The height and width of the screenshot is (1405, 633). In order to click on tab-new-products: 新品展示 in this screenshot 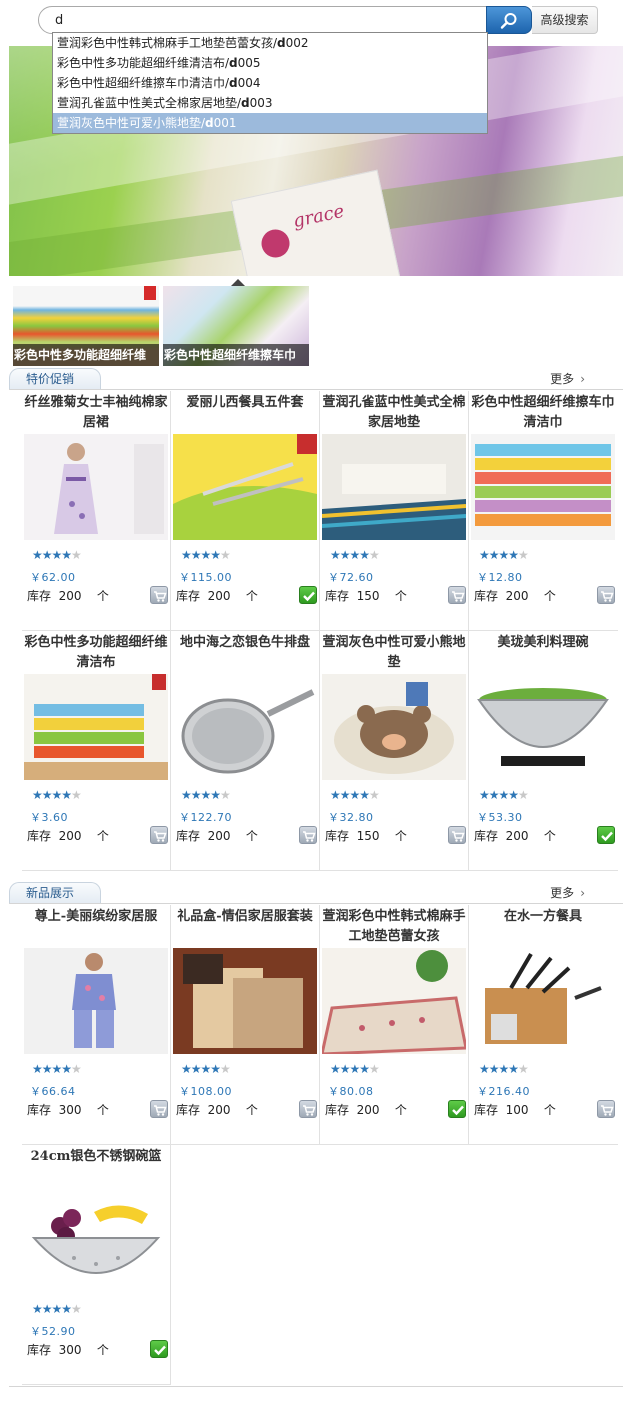, I will do `click(55, 893)`.